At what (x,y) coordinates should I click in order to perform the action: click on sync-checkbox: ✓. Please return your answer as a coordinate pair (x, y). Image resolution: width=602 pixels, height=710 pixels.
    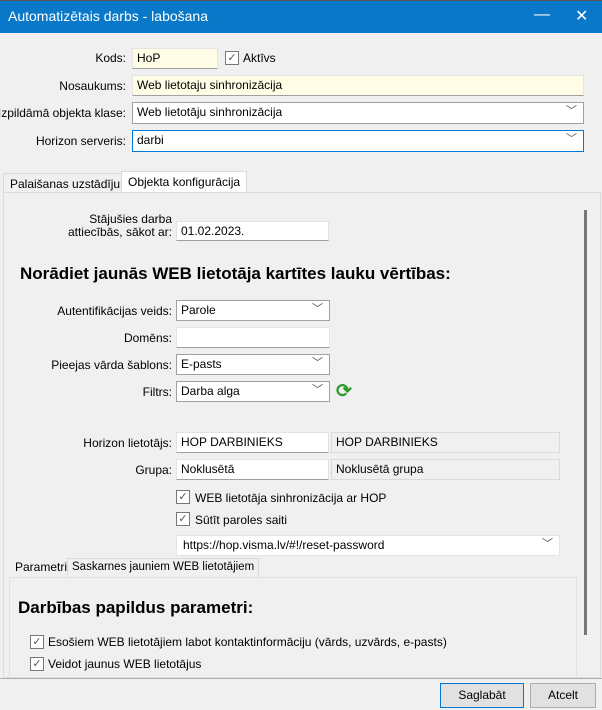
    Looking at the image, I should click on (183, 497).